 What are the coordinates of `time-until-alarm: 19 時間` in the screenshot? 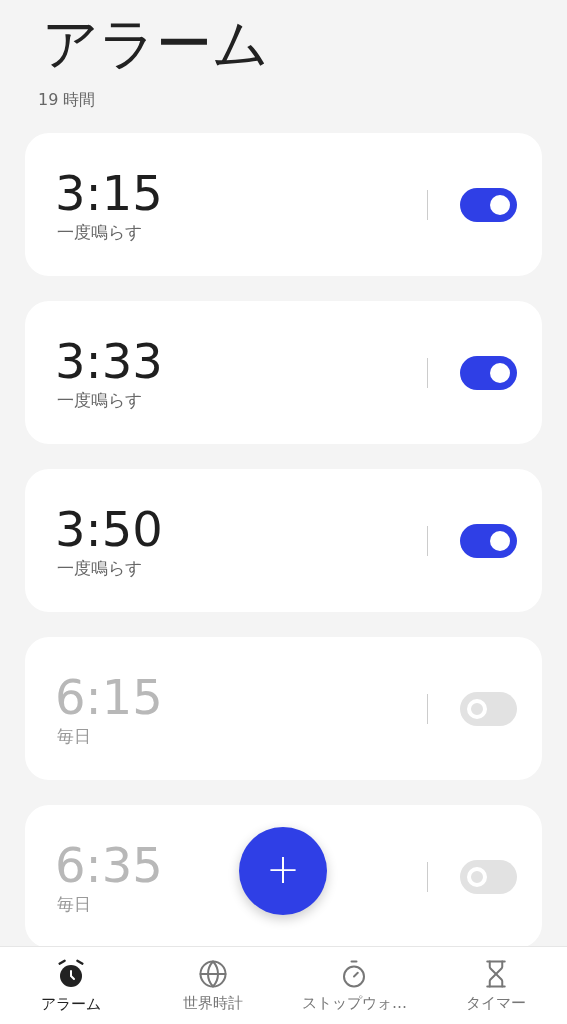 It's located at (67, 100).